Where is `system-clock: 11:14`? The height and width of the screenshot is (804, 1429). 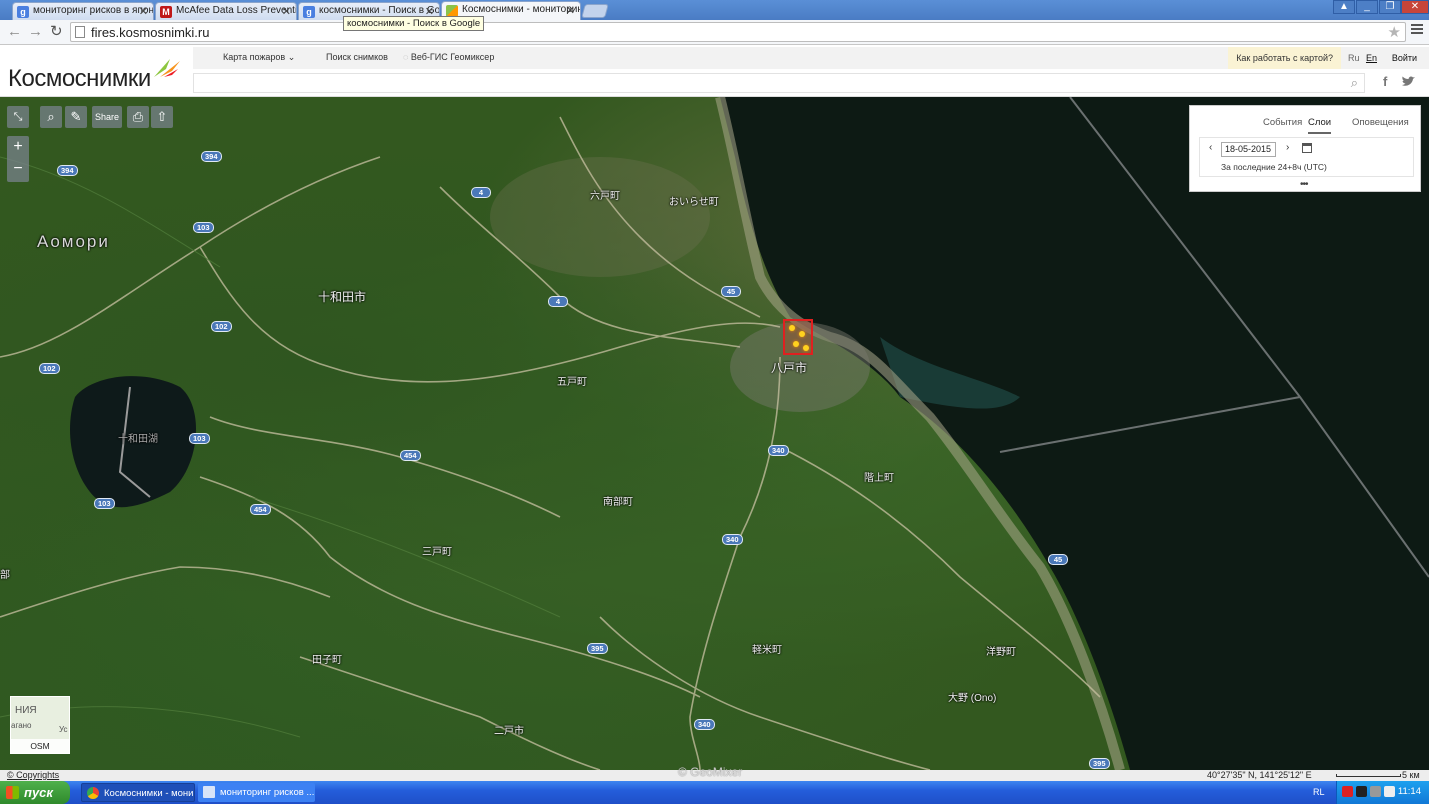 system-clock: 11:14 is located at coordinates (1409, 791).